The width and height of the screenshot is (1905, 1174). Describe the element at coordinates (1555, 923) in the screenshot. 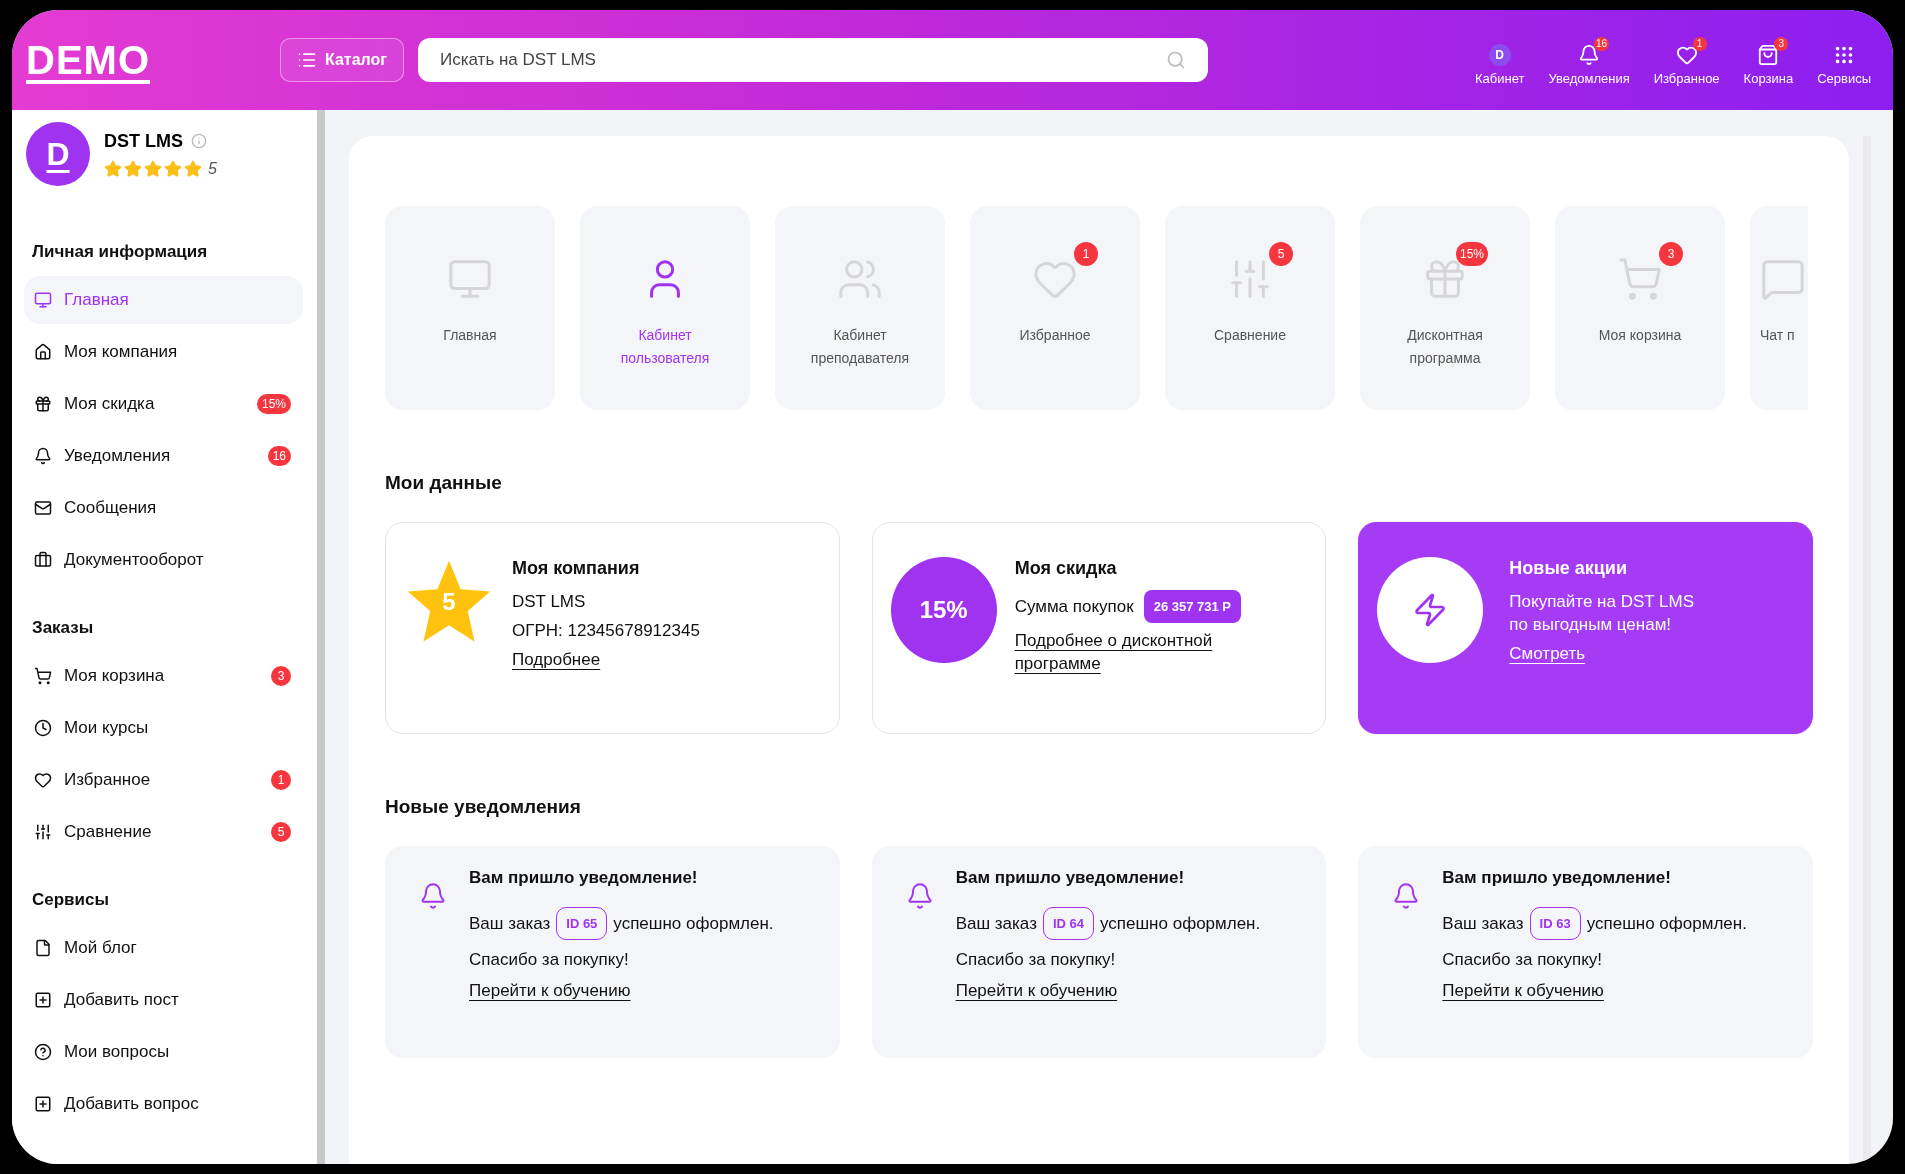

I see `order-id-tag: ID 63` at that location.